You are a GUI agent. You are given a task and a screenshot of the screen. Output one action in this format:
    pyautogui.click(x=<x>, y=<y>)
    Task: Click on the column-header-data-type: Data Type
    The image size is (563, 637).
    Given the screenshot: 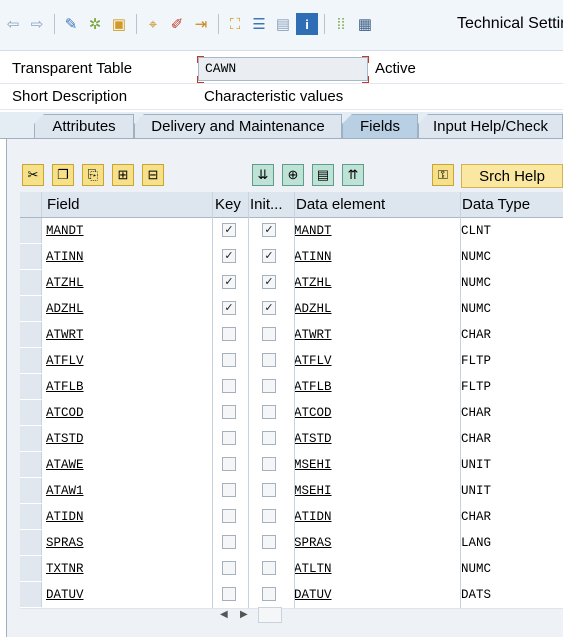 What is the action you would take?
    pyautogui.click(x=496, y=204)
    